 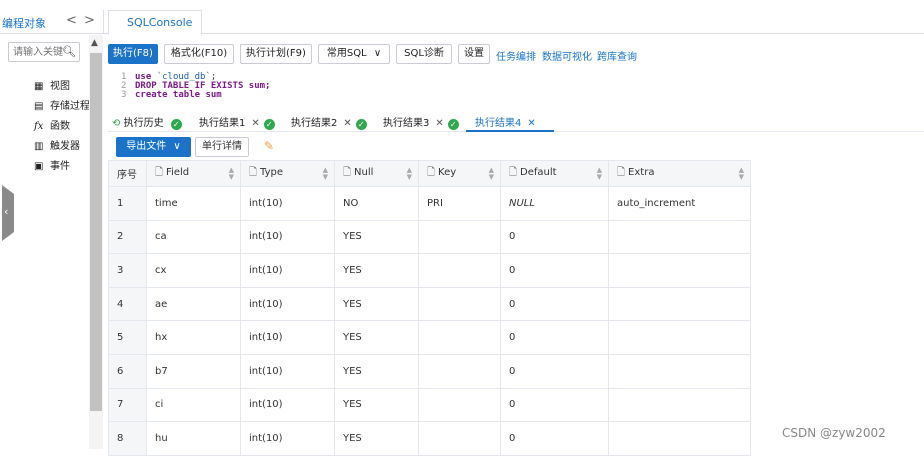 What do you see at coordinates (127, 337) in the screenshot?
I see `cell-index: 5` at bounding box center [127, 337].